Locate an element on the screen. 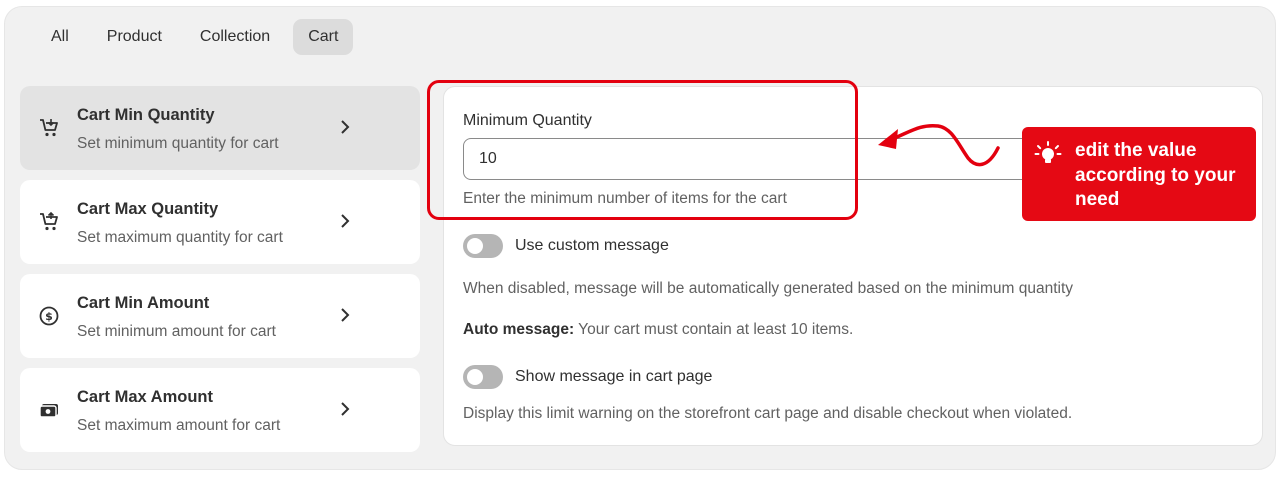 The height and width of the screenshot is (478, 1280). filter-tabs: All Product Collection Cart is located at coordinates (195, 37).